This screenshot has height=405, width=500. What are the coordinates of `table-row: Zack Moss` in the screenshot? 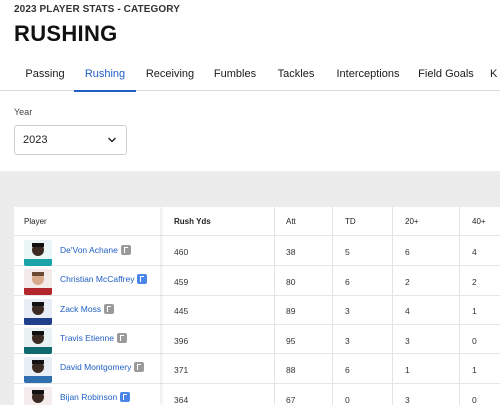 It's located at (87, 310).